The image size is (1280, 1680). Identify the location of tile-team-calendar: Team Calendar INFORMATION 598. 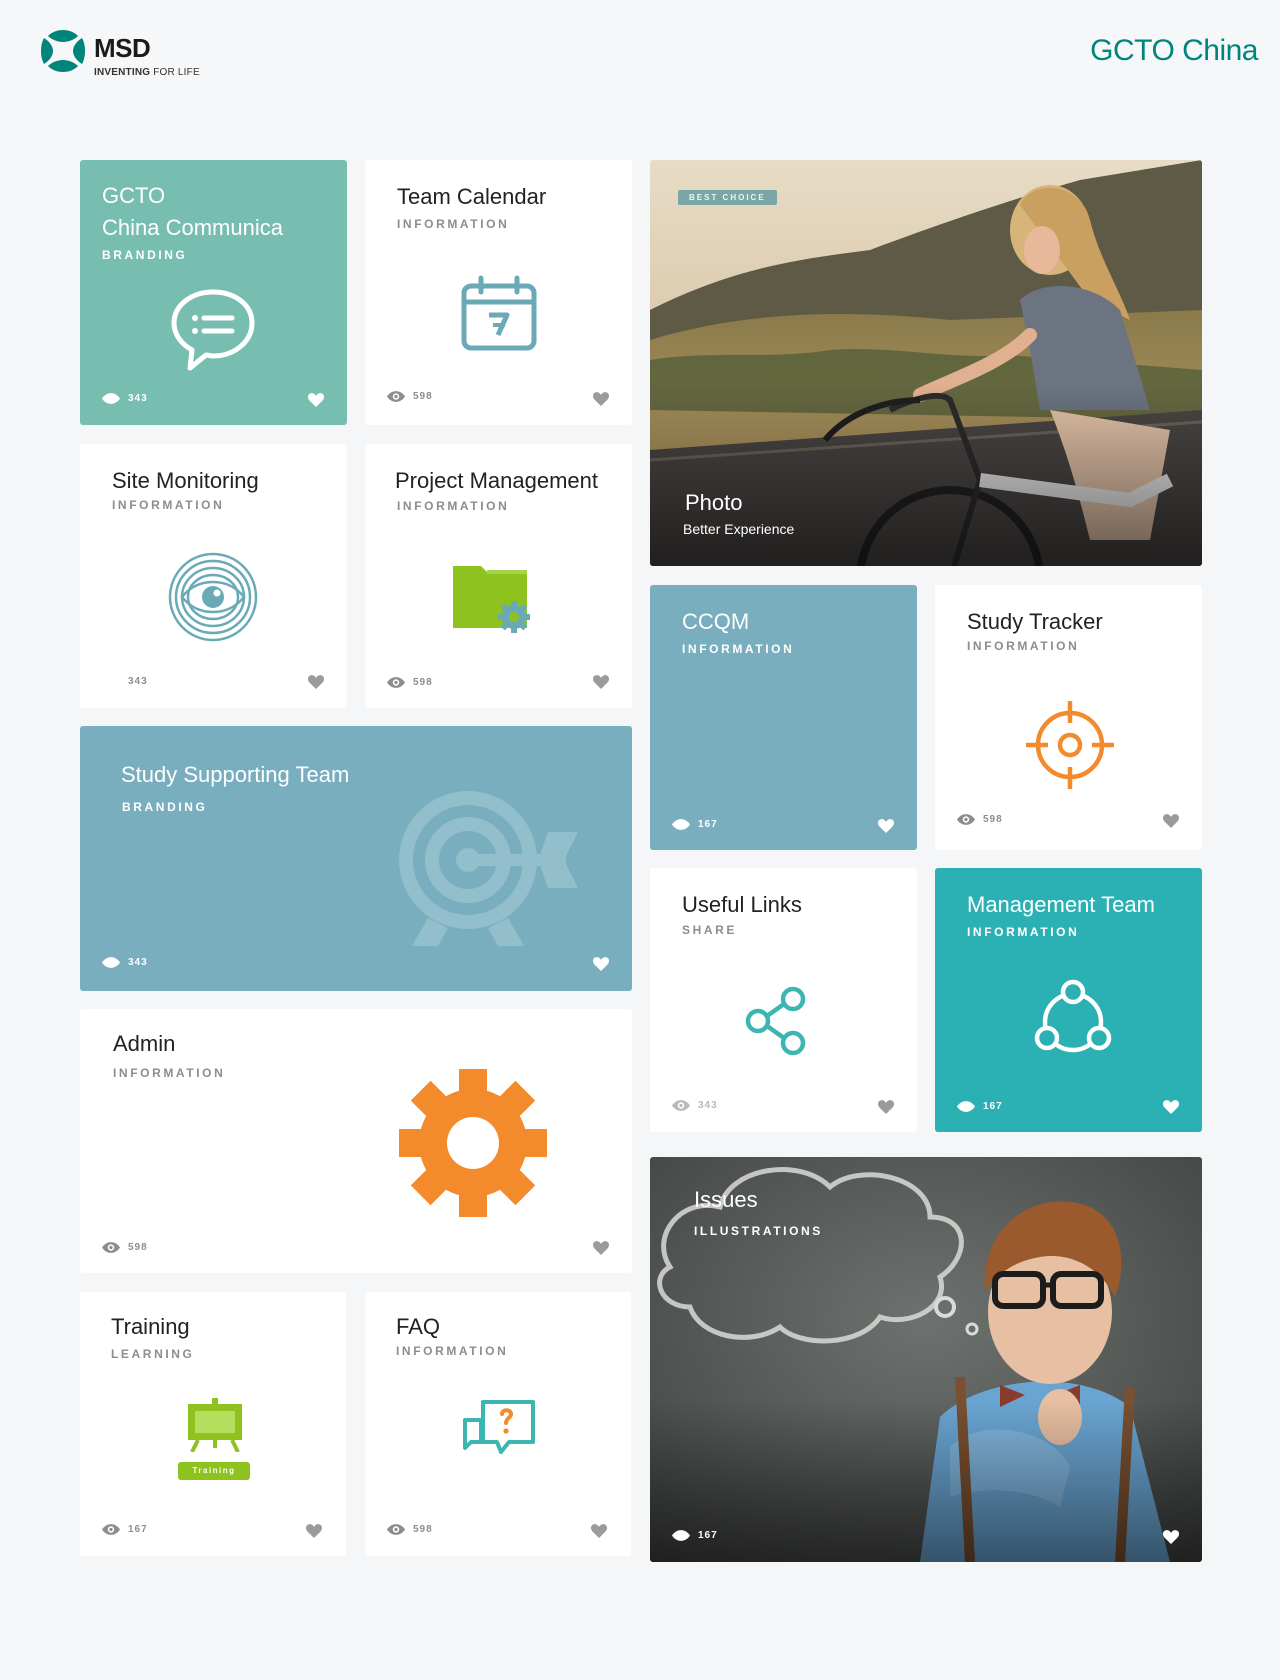
(498, 292).